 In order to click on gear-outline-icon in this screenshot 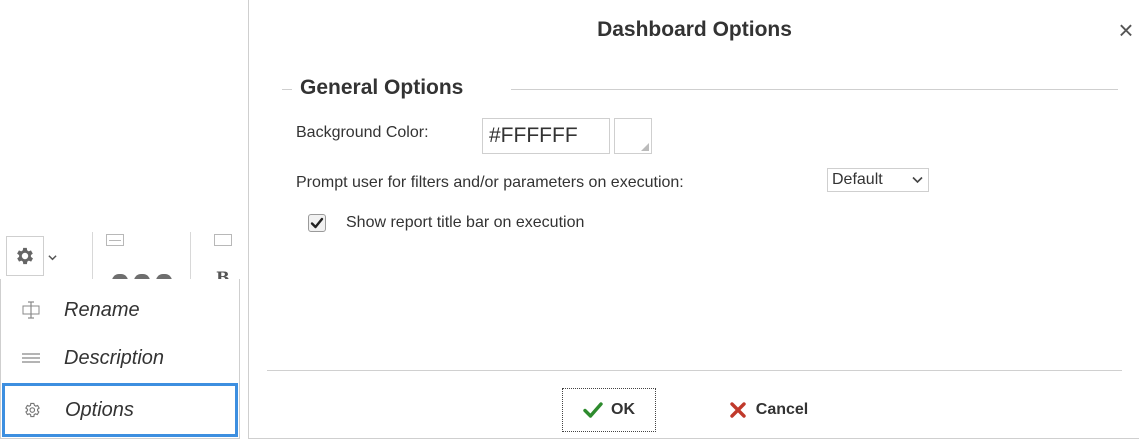, I will do `click(32, 410)`.